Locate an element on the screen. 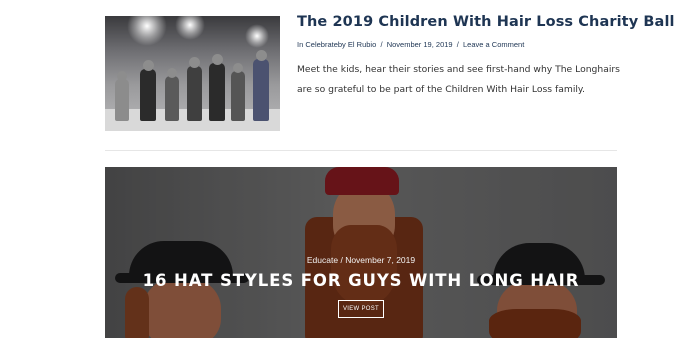  post-thumbnail is located at coordinates (192, 73).